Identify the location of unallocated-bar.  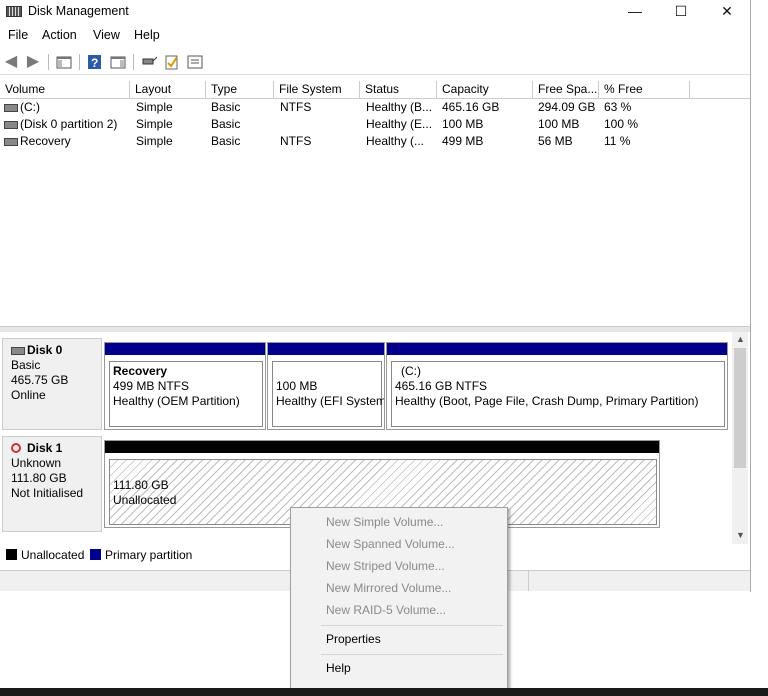
(382, 447).